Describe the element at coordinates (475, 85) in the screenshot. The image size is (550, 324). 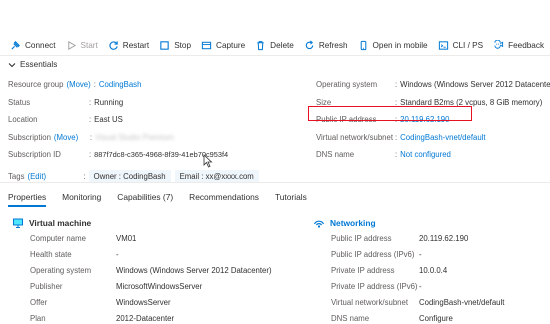
I see `os-value: Windows (Windows Server 2012 Datacenter)` at that location.